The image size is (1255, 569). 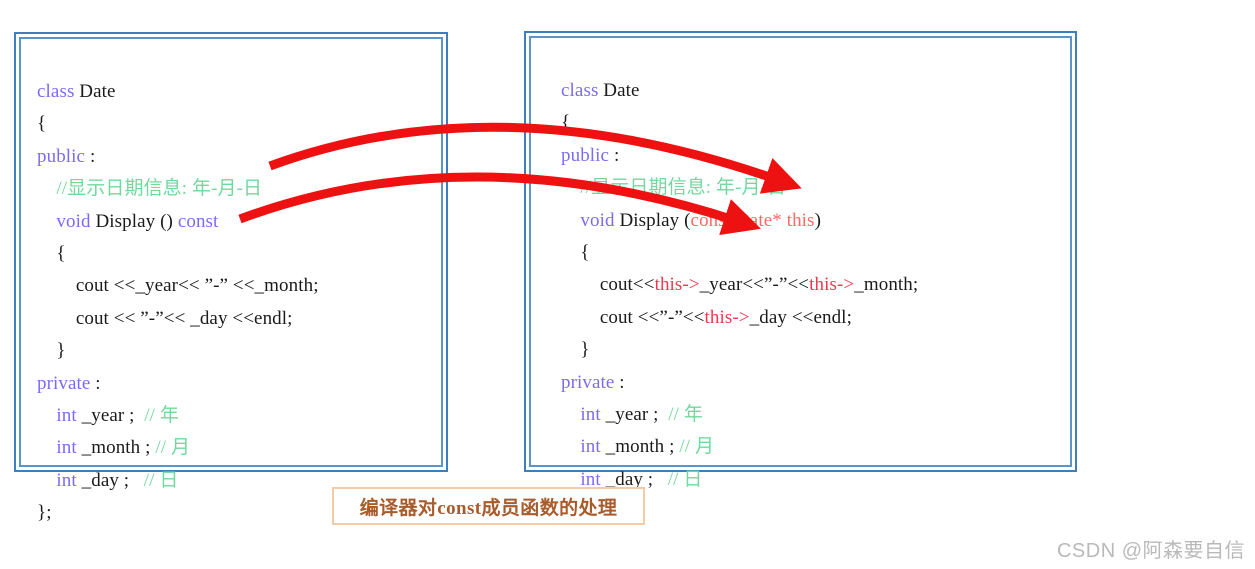 I want to click on code-line: void Display () const, so click(x=178, y=222).